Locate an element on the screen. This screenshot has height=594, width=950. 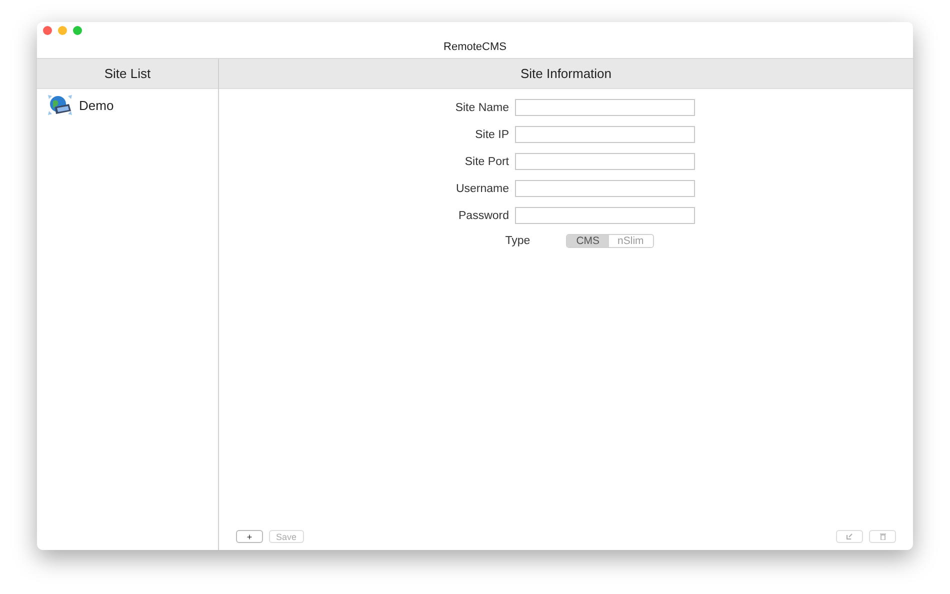
field-label: Type is located at coordinates (517, 241).